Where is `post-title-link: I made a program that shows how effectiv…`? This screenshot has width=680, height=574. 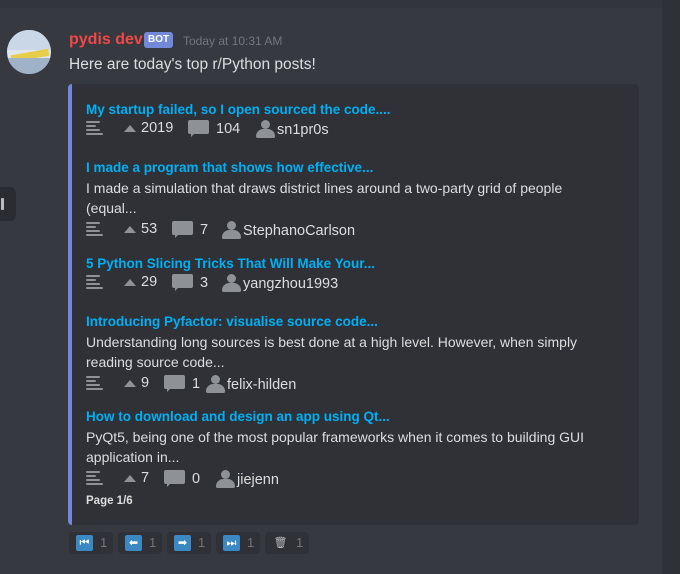
post-title-link: I made a program that shows how effectiv… is located at coordinates (346, 167).